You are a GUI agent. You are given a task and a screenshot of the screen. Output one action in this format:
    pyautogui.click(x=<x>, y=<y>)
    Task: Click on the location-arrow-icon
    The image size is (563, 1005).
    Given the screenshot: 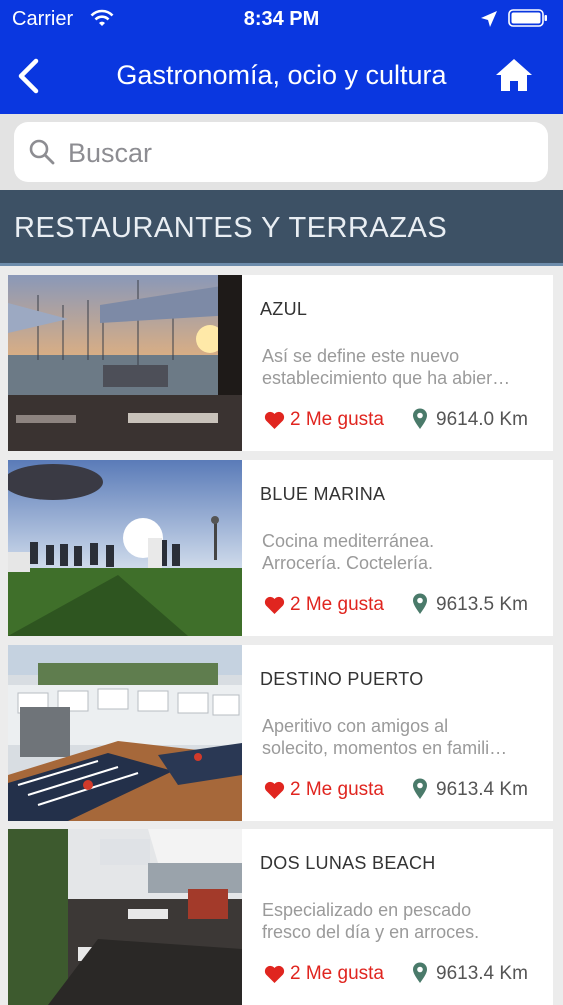 What is the action you would take?
    pyautogui.click(x=489, y=19)
    